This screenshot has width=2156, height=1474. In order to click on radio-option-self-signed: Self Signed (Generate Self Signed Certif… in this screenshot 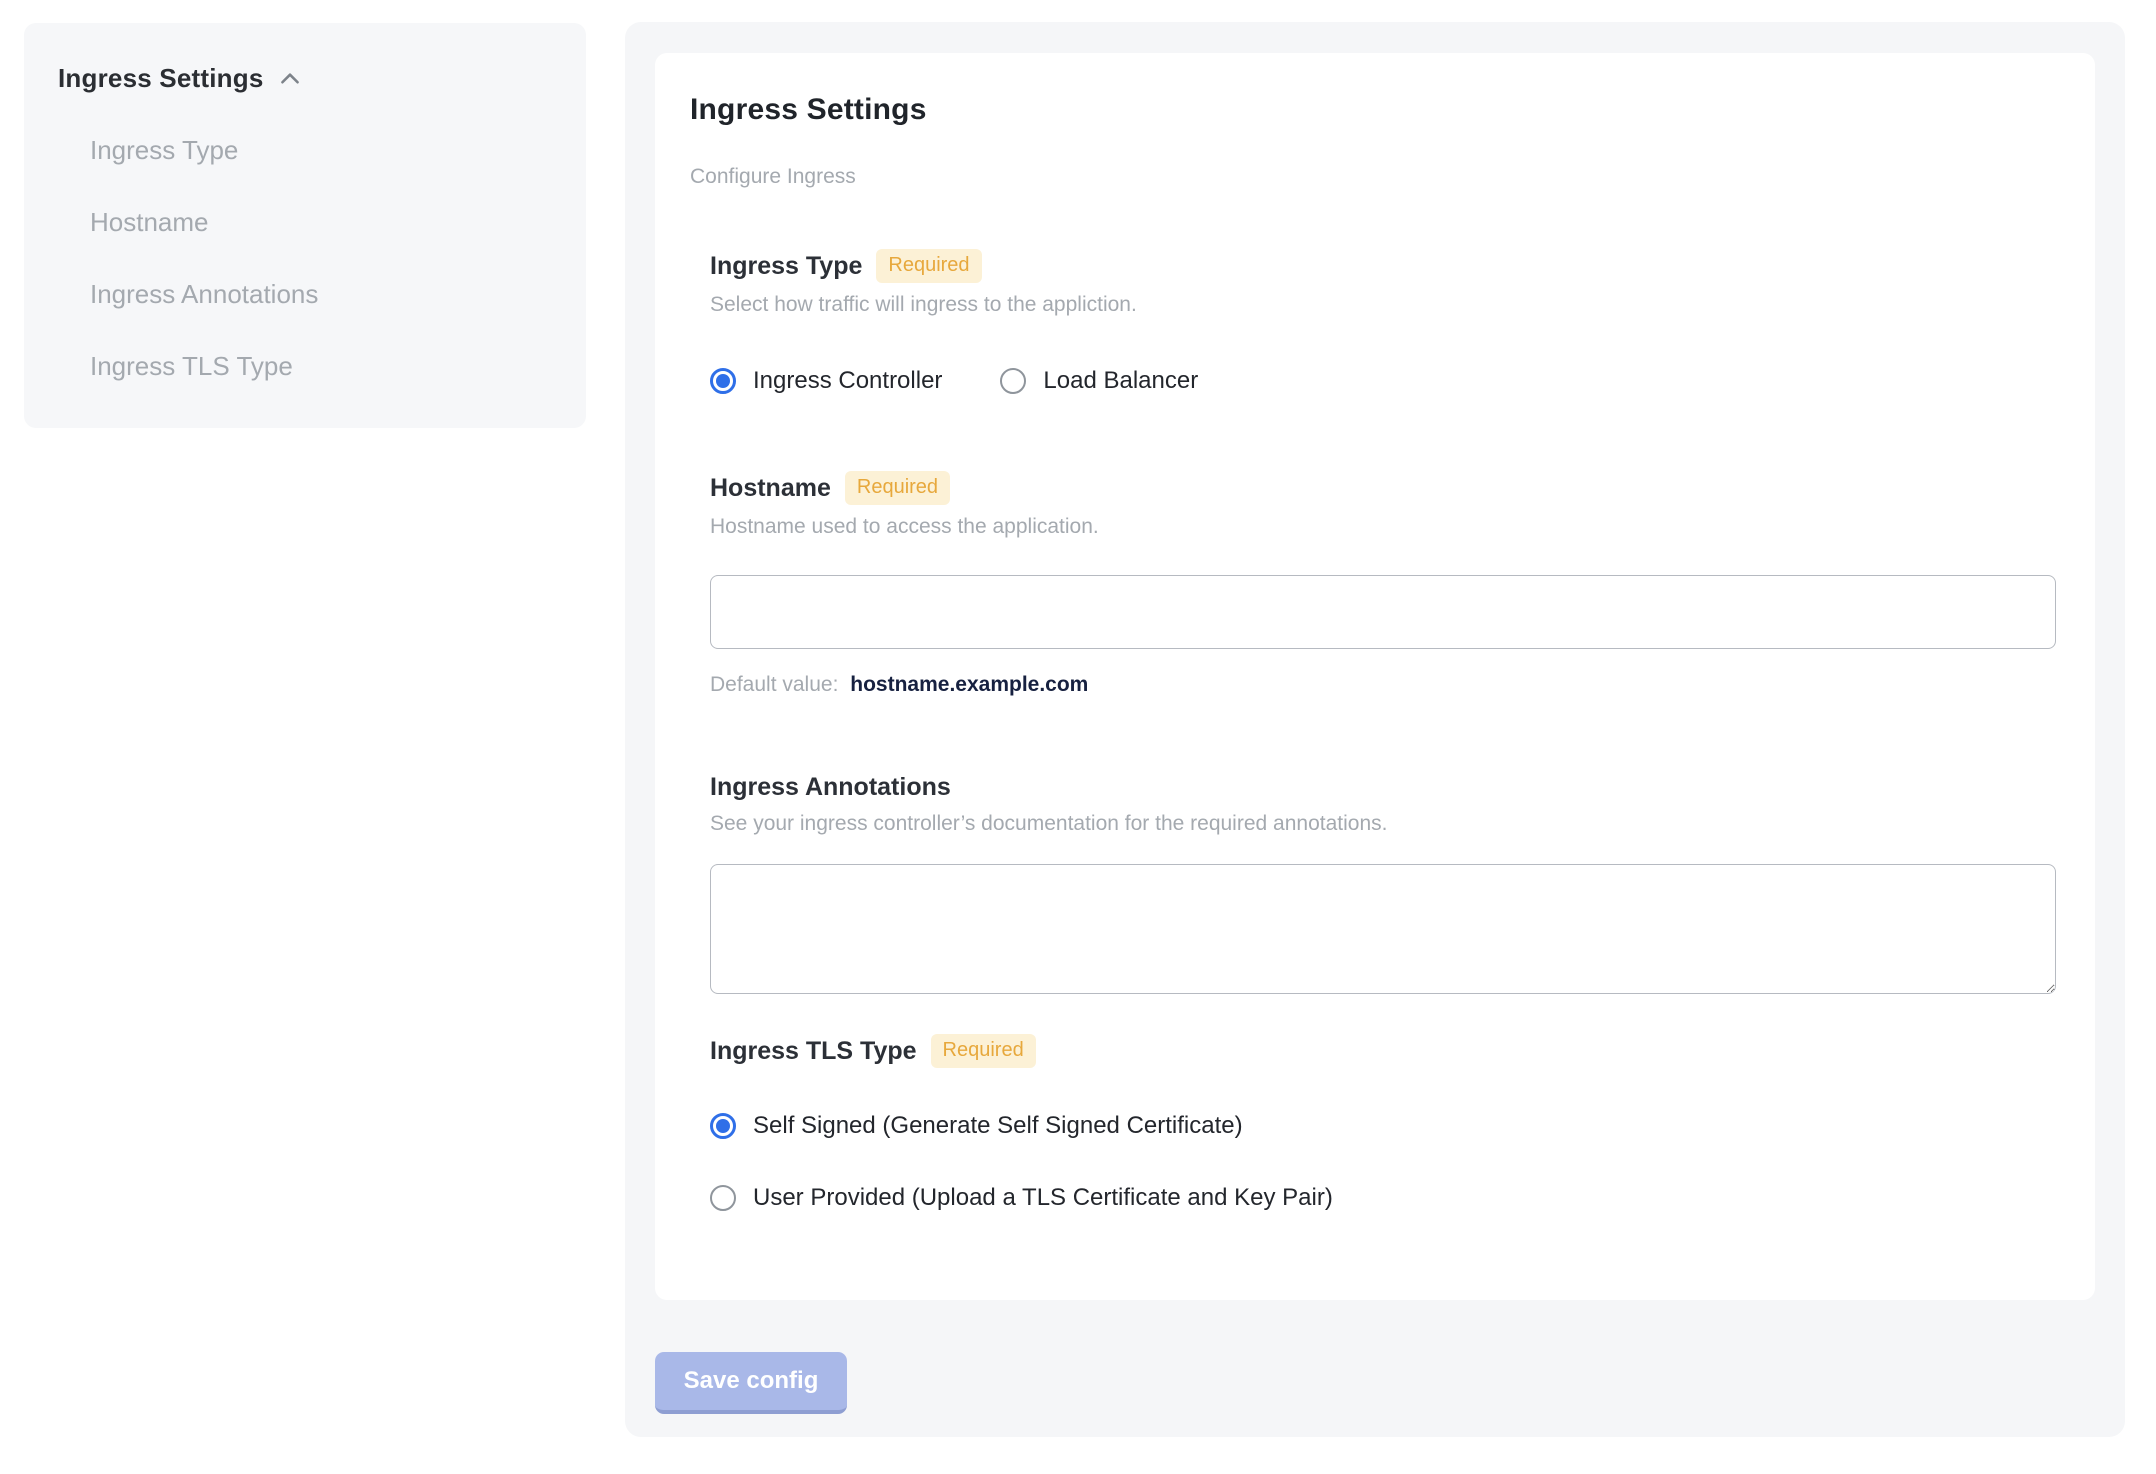, I will do `click(1385, 1126)`.